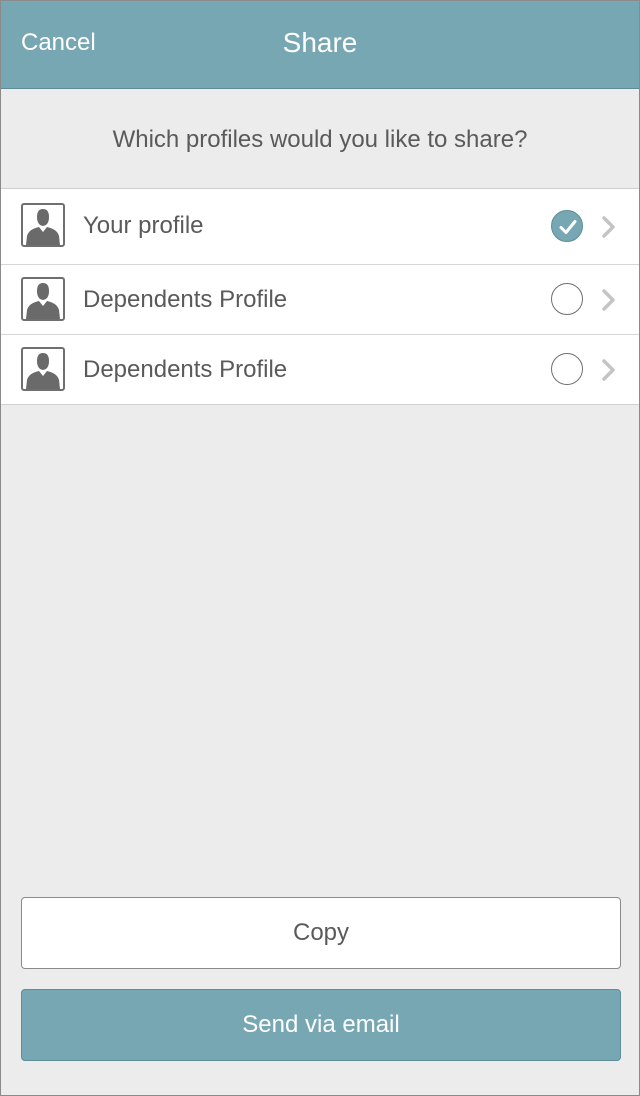 Image resolution: width=640 pixels, height=1096 pixels. I want to click on copy-button: Copy, so click(321, 933).